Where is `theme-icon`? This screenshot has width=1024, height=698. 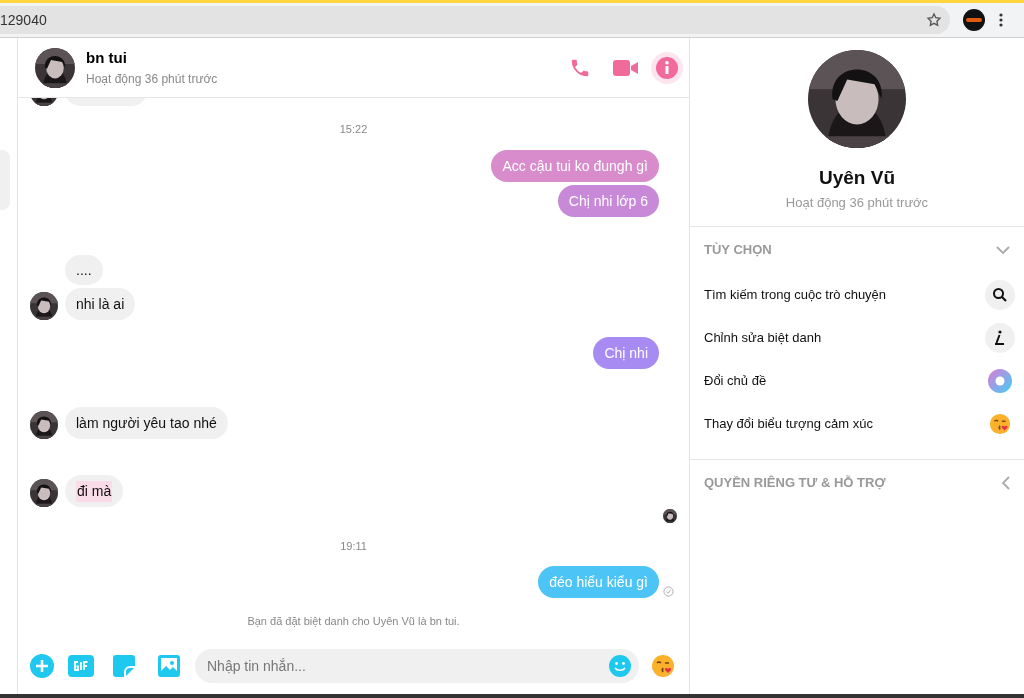
theme-icon is located at coordinates (1000, 380).